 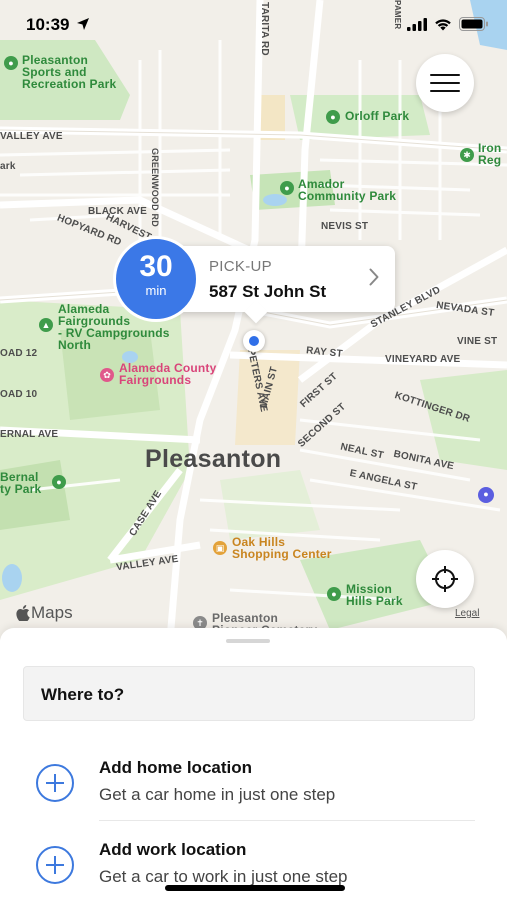 What do you see at coordinates (31, 136) in the screenshot?
I see `street-label: VALLEY AVE` at bounding box center [31, 136].